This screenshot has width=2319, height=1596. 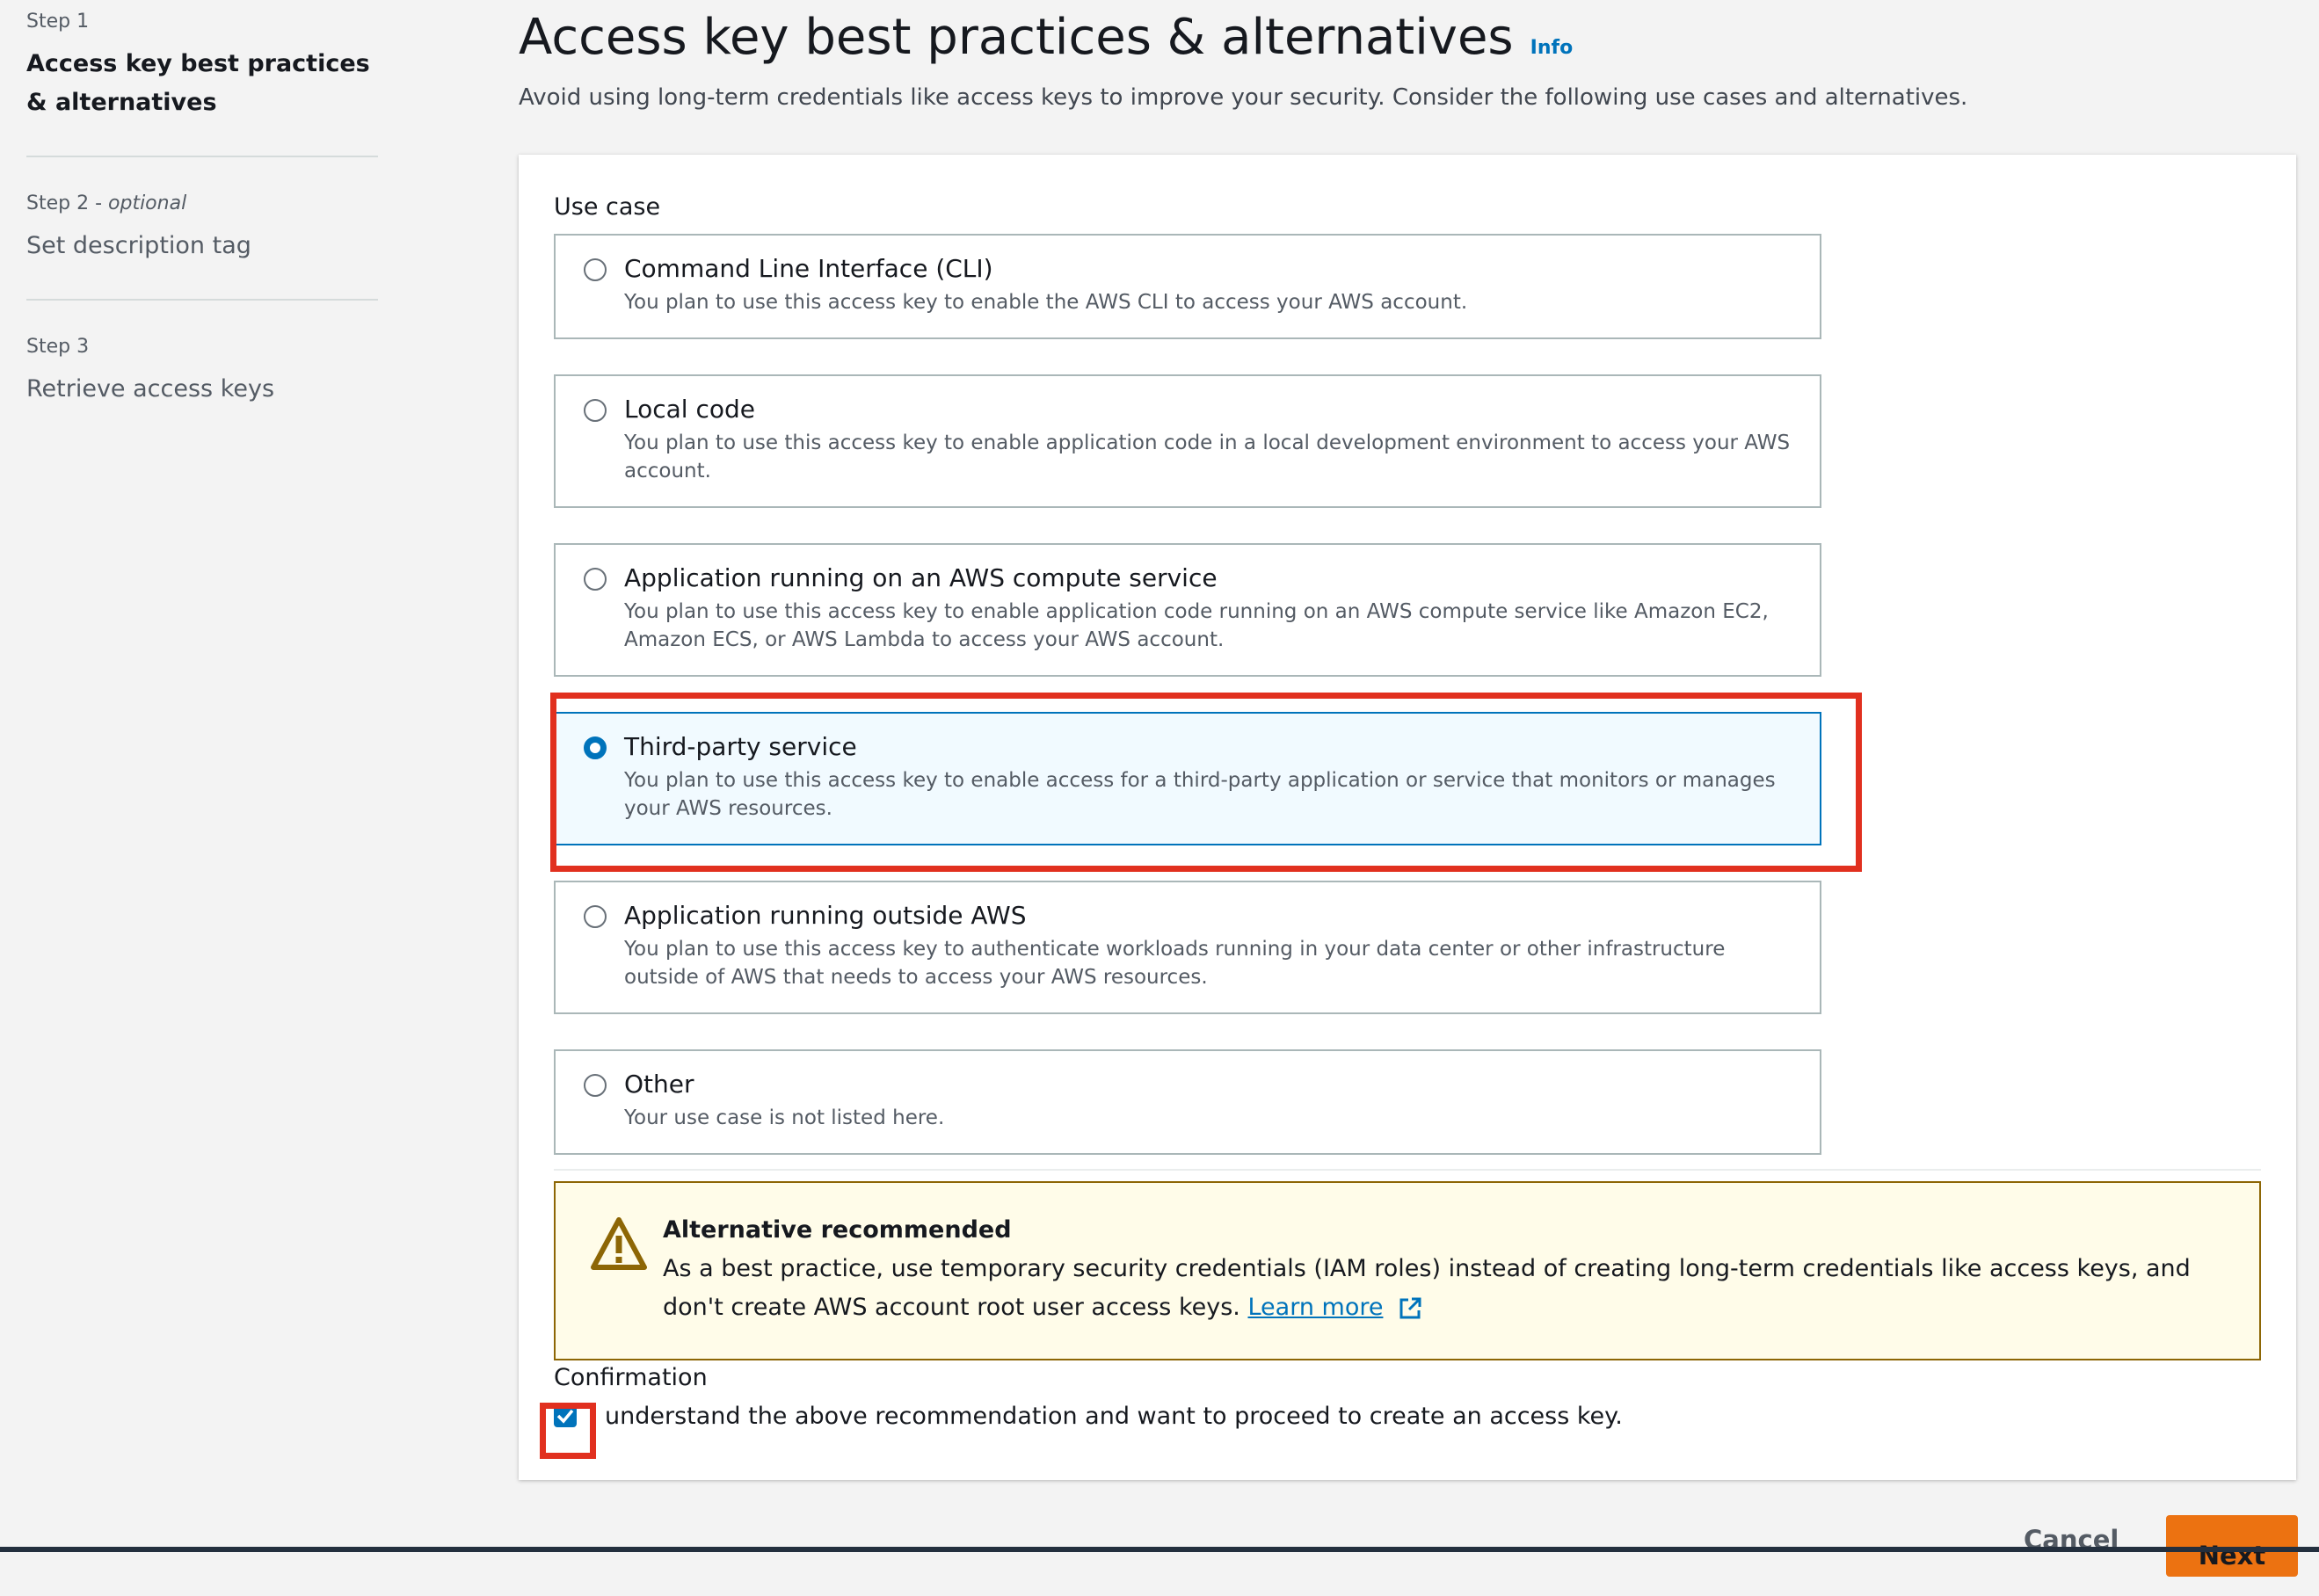 I want to click on divider, so click(x=1407, y=1170).